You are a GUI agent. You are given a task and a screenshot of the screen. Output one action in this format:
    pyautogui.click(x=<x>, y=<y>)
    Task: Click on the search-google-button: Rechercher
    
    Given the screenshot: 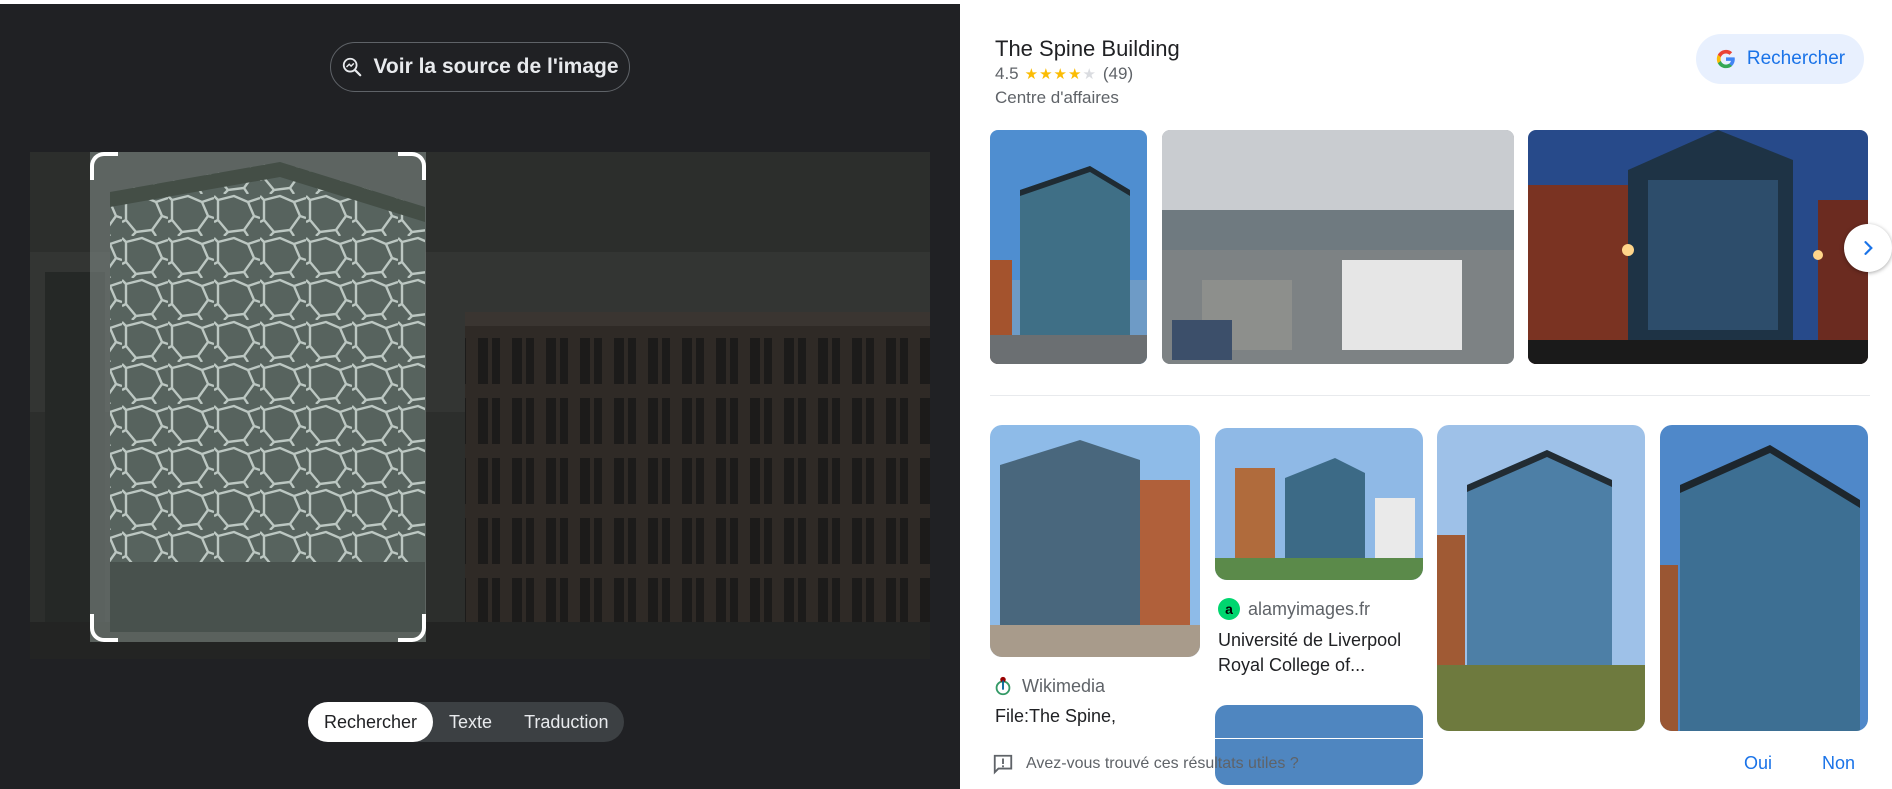 What is the action you would take?
    pyautogui.click(x=1780, y=59)
    